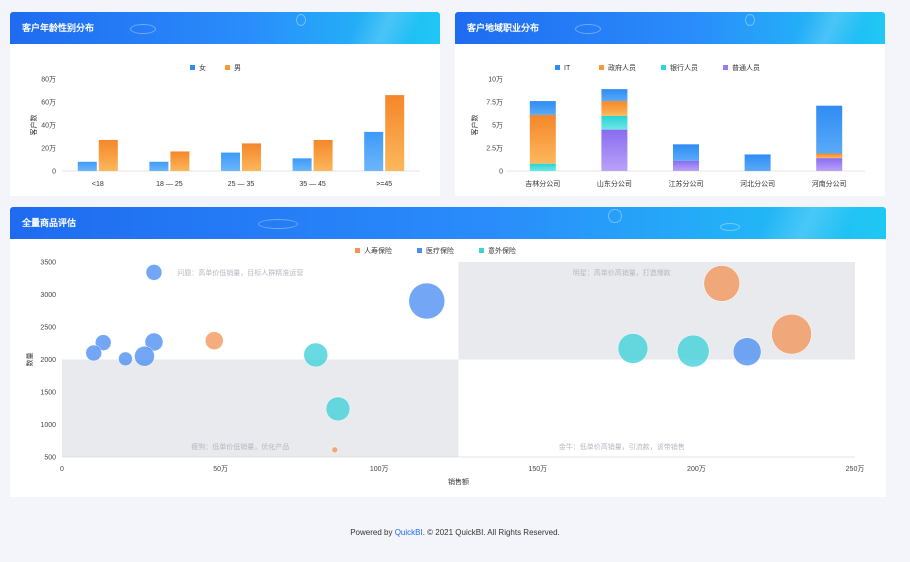  I want to click on quadrant-label-star: 明星：高单价高销量，打造爆款, so click(622, 272).